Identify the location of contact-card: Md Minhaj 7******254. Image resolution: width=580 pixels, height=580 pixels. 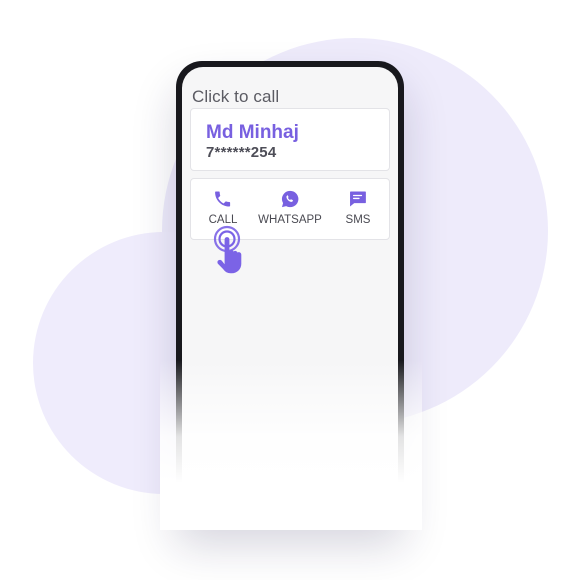
(290, 139).